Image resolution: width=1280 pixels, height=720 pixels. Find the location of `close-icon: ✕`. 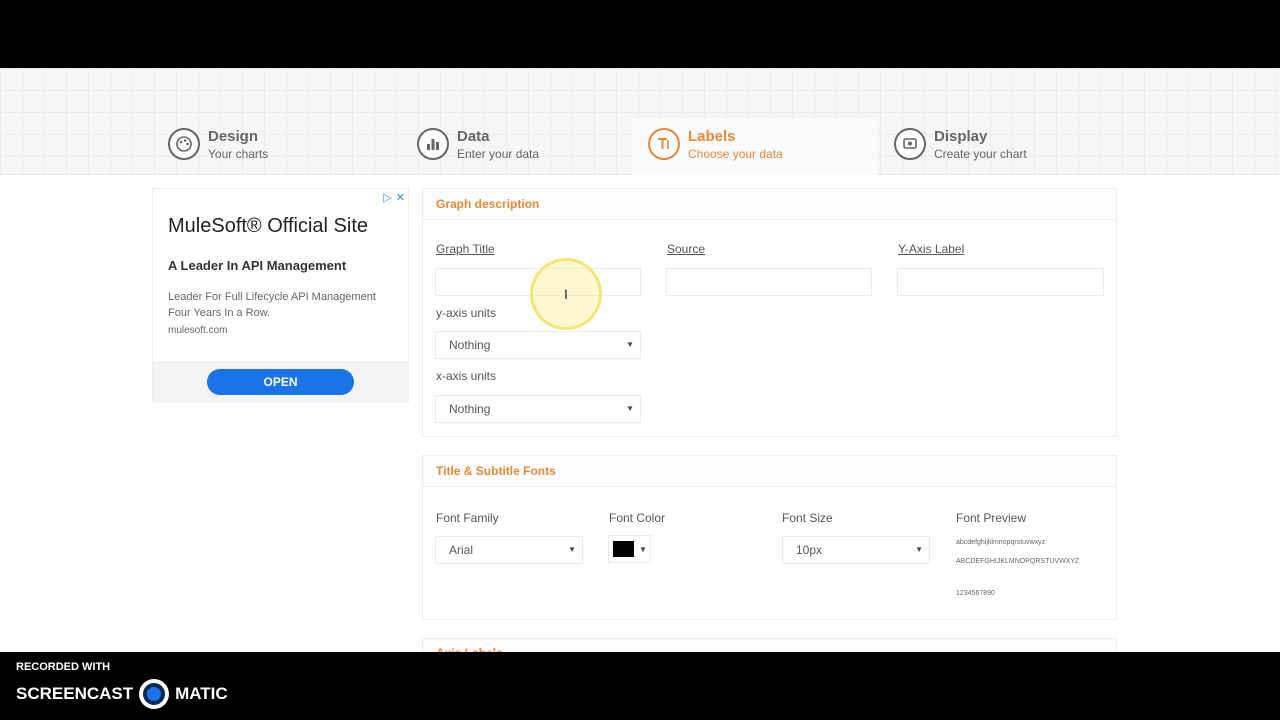

close-icon: ✕ is located at coordinates (400, 197).